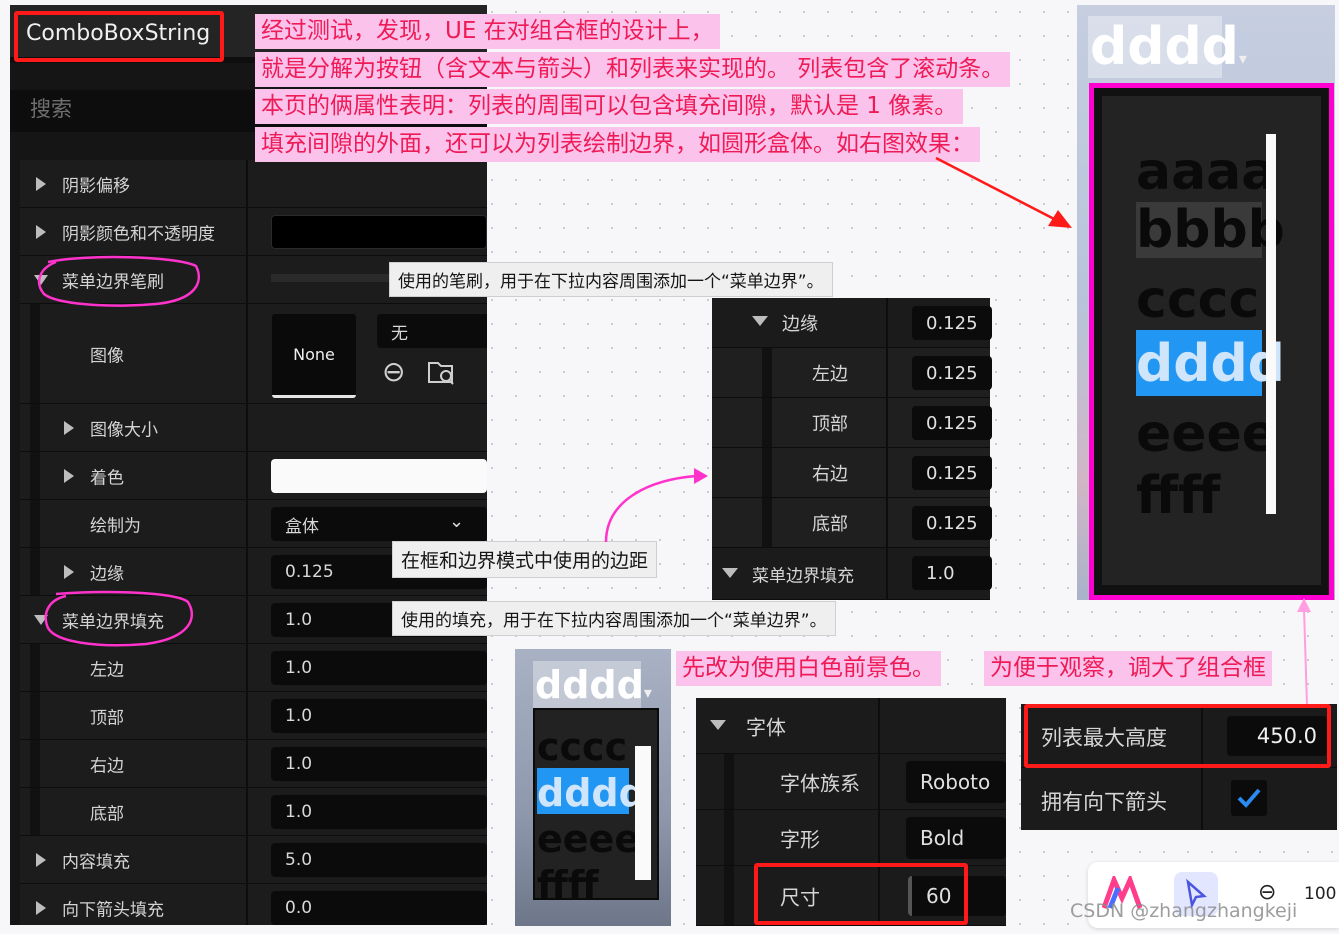 The height and width of the screenshot is (934, 1339). What do you see at coordinates (379, 668) in the screenshot?
I see `left-value: 1.0` at bounding box center [379, 668].